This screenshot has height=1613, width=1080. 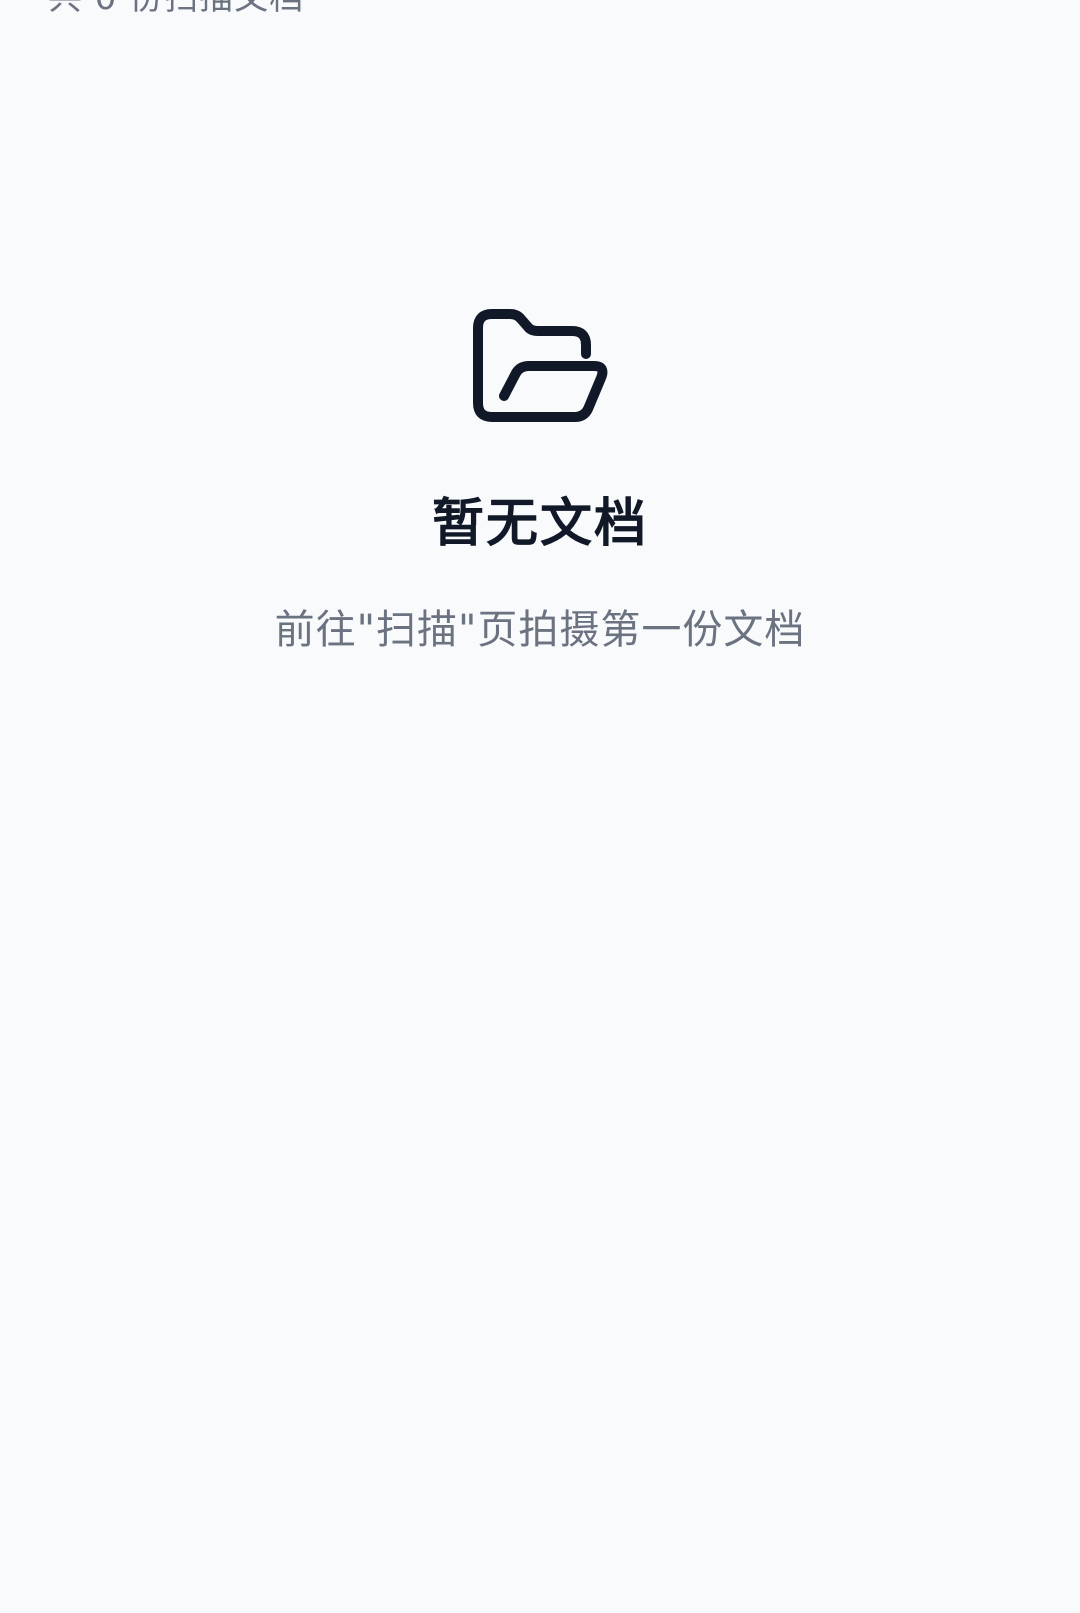 I want to click on empty-state-title: 暂无文档, so click(x=539, y=524).